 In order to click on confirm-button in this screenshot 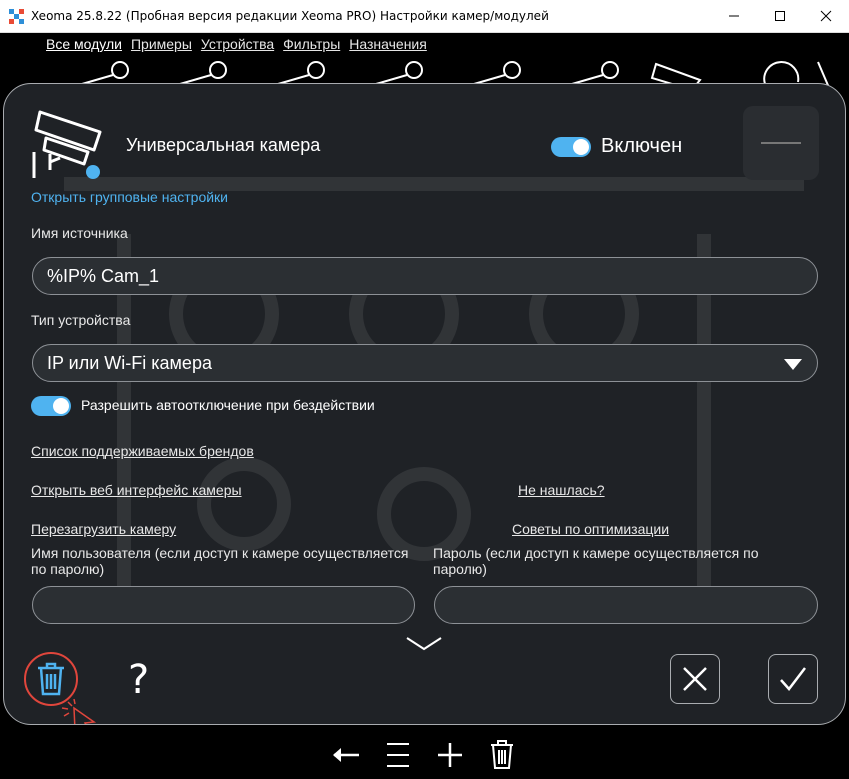, I will do `click(793, 679)`.